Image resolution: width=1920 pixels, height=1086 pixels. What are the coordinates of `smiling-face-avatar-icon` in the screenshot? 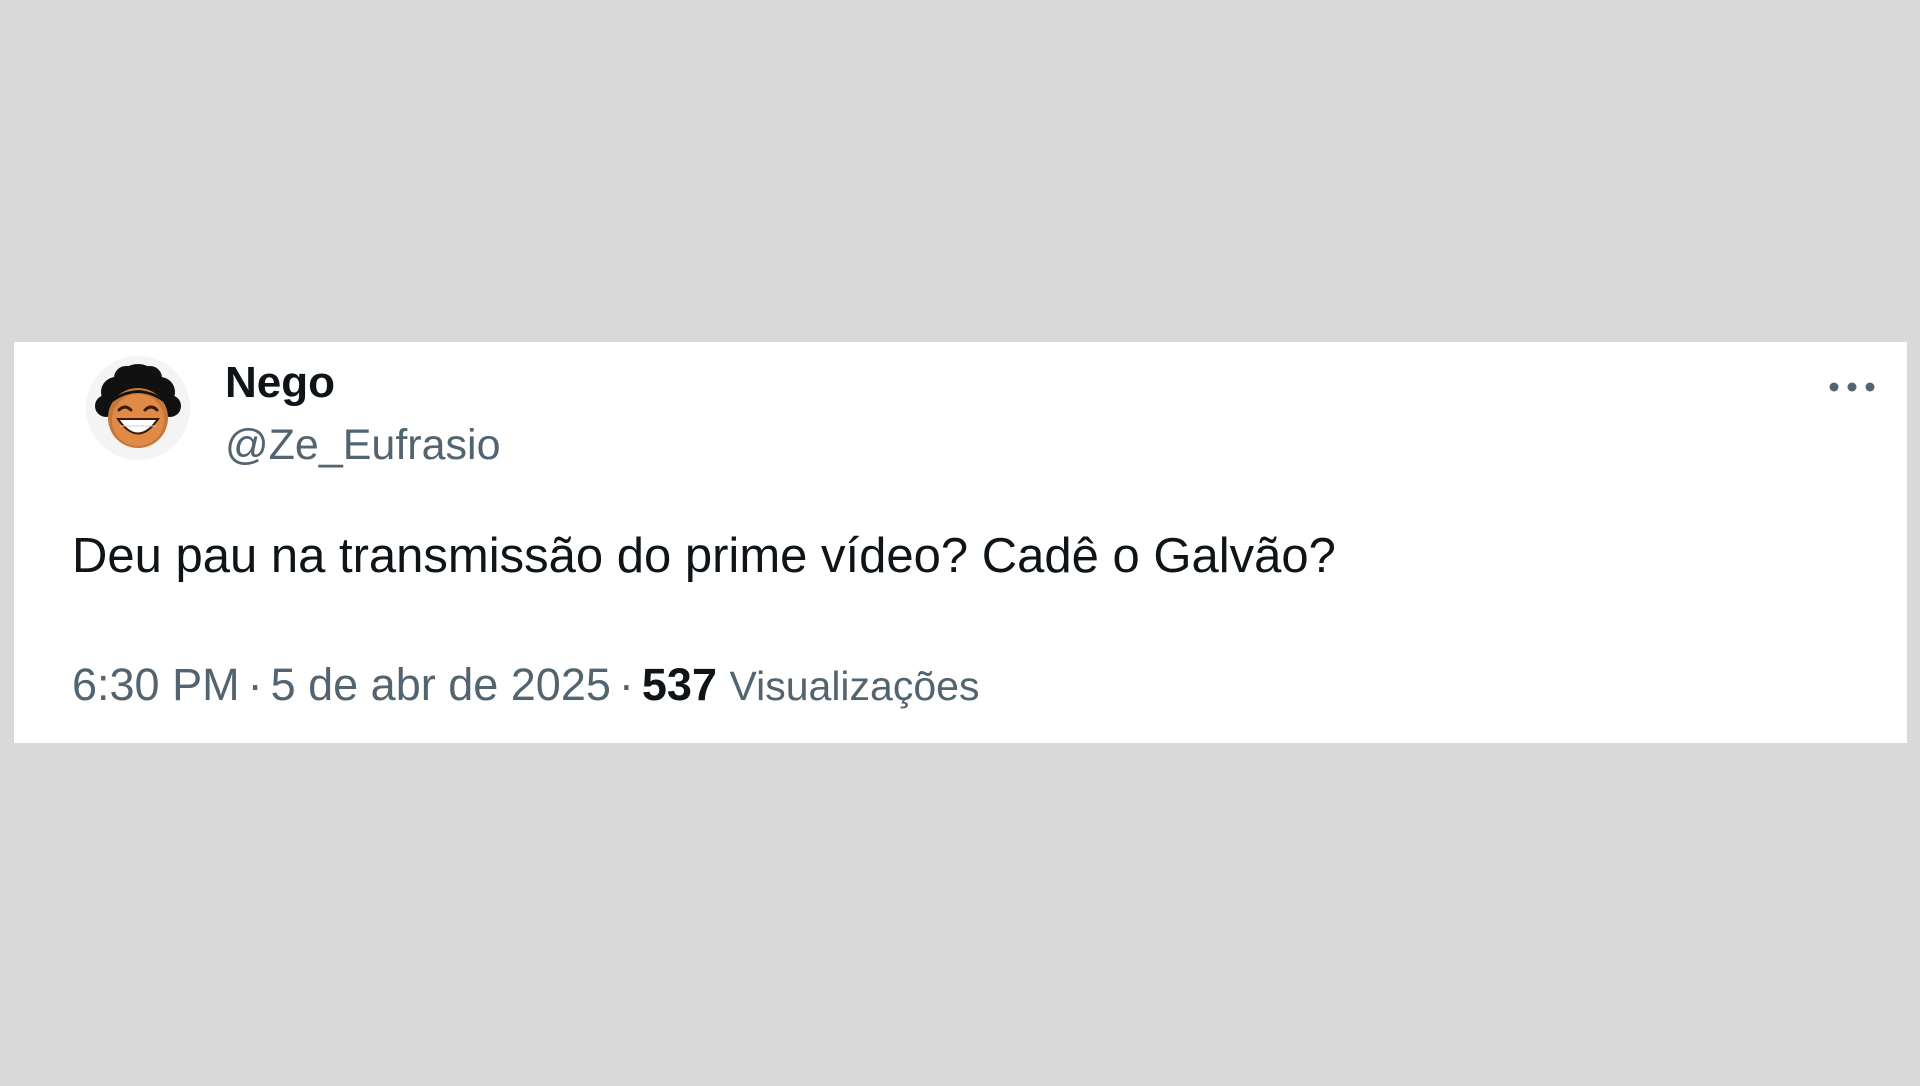 It's located at (138, 408).